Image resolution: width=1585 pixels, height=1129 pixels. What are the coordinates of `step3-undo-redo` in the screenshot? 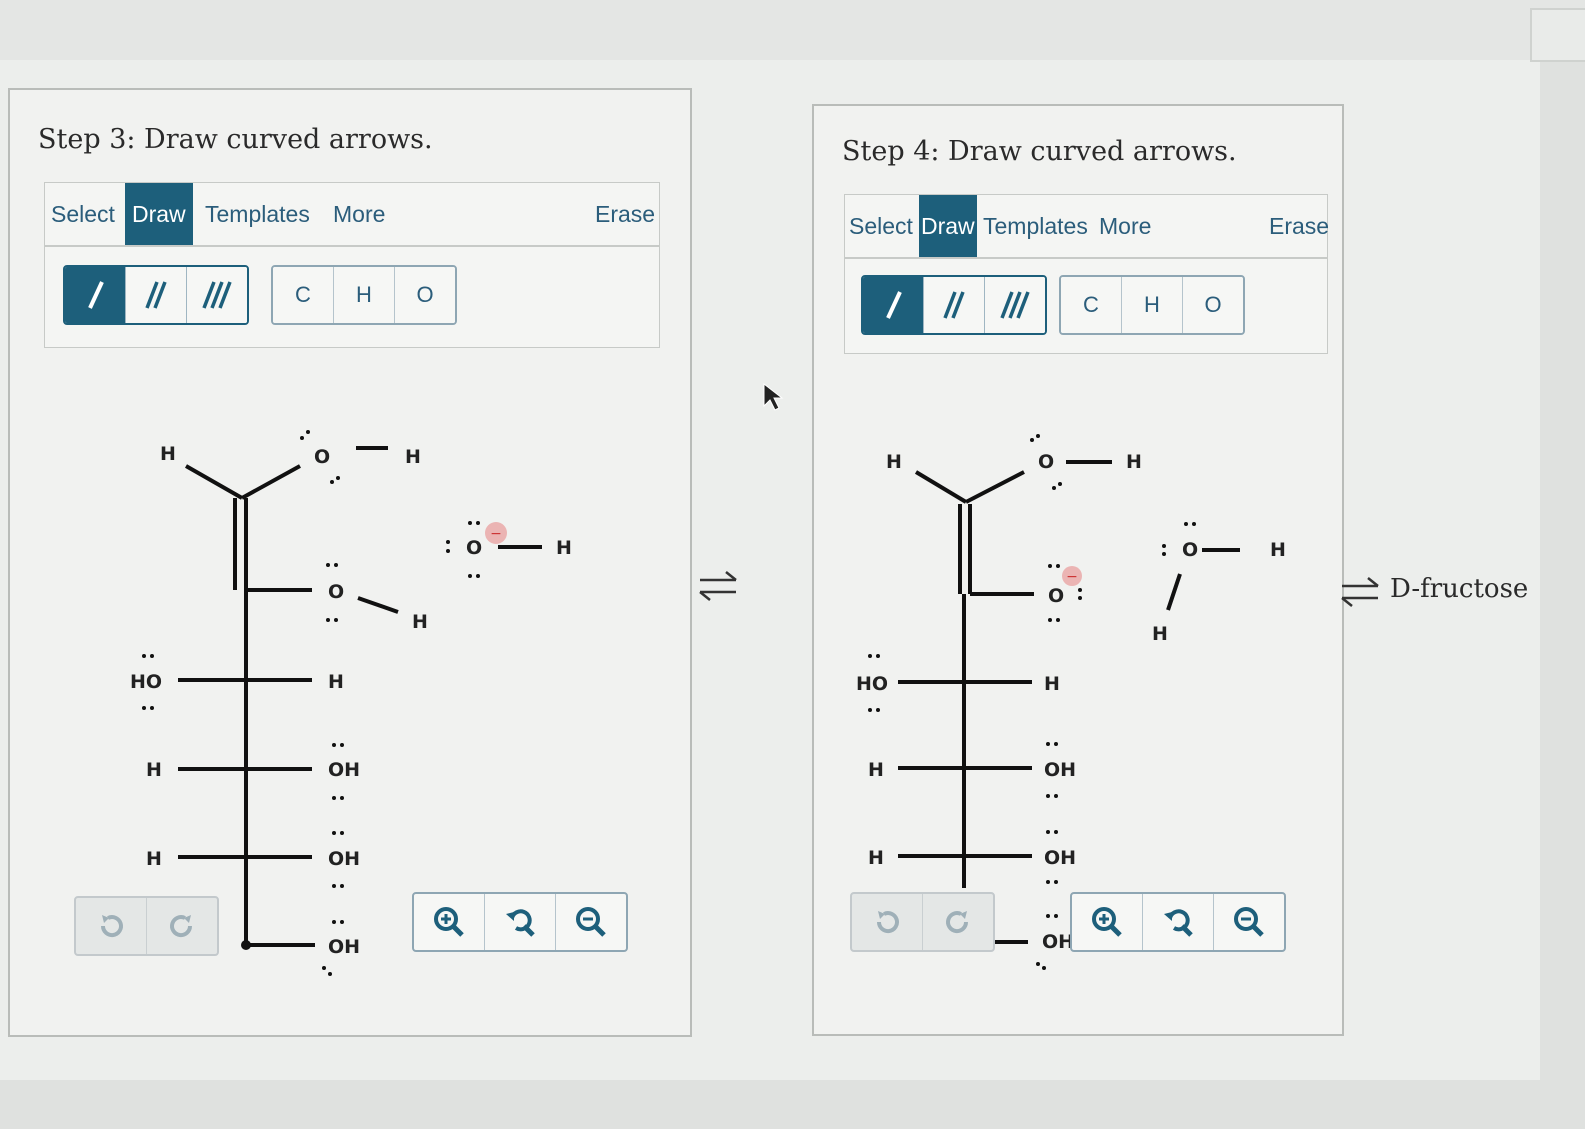 It's located at (146, 926).